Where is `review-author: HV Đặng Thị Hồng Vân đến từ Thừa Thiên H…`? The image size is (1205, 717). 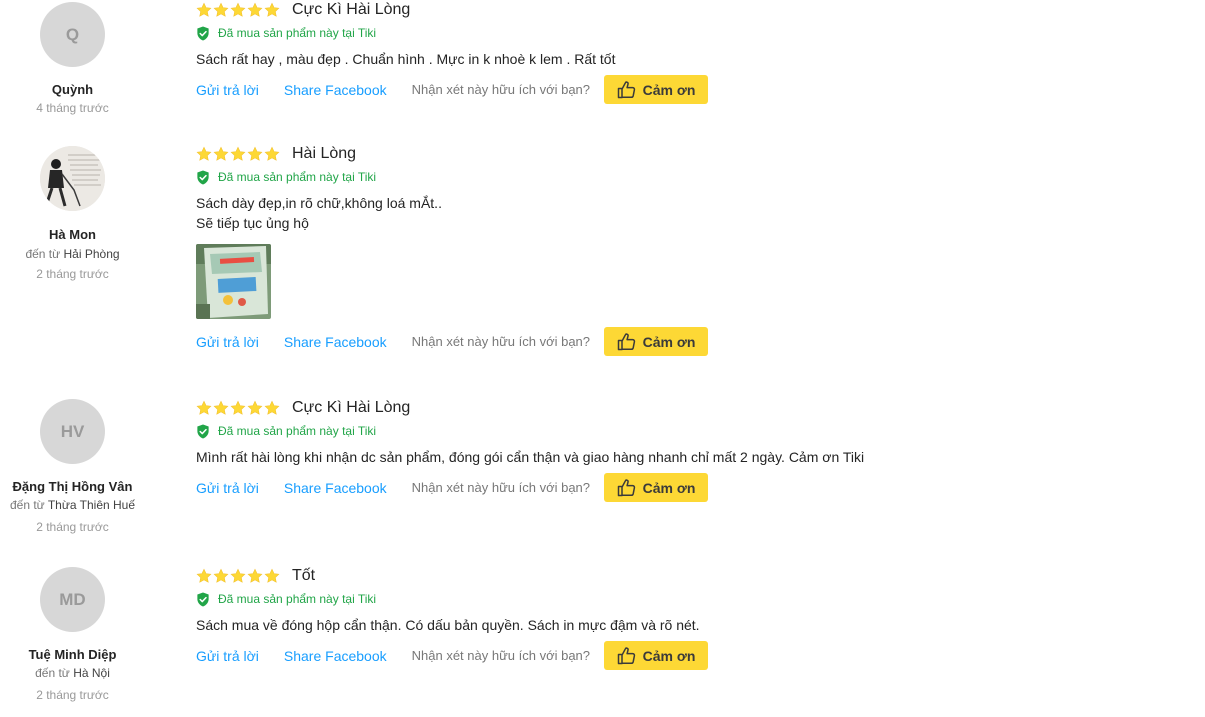
review-author: HV Đặng Thị Hồng Vân đến từ Thừa Thiên H… is located at coordinates (72, 467).